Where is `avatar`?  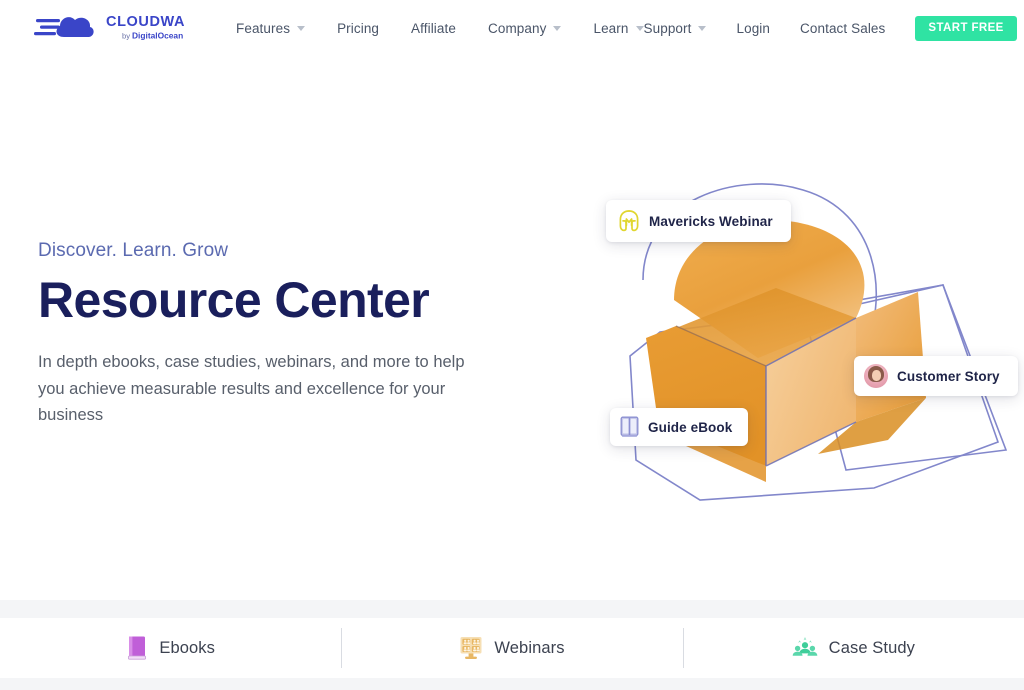
avatar is located at coordinates (876, 376).